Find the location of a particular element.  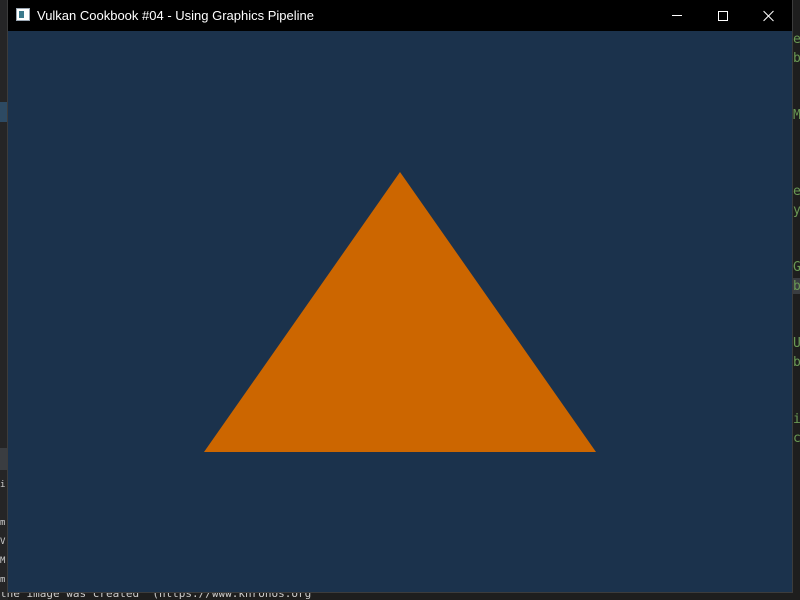

background-panel-bar is located at coordinates (4, 459).